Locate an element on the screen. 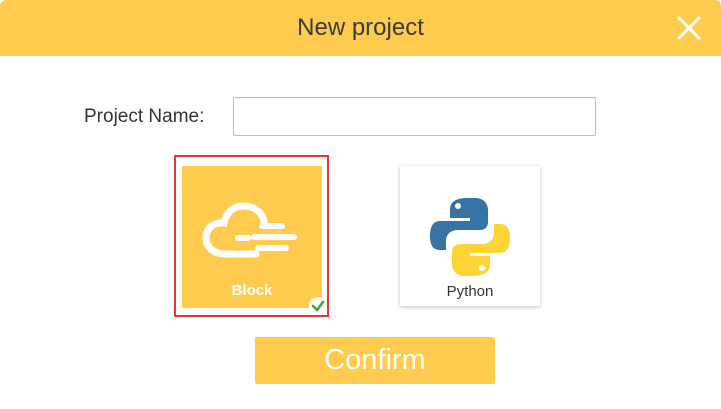  project-name-label: Project Name: is located at coordinates (144, 116).